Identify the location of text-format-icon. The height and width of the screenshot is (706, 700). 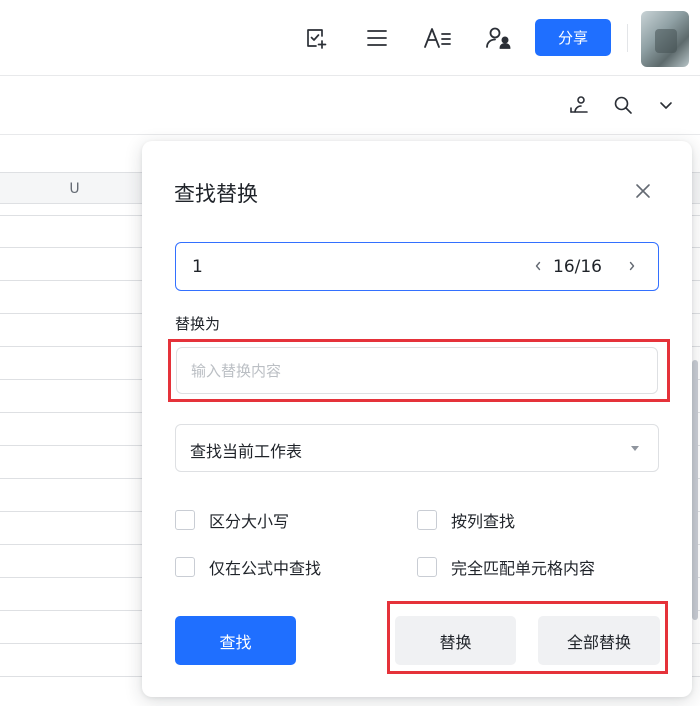
(438, 38).